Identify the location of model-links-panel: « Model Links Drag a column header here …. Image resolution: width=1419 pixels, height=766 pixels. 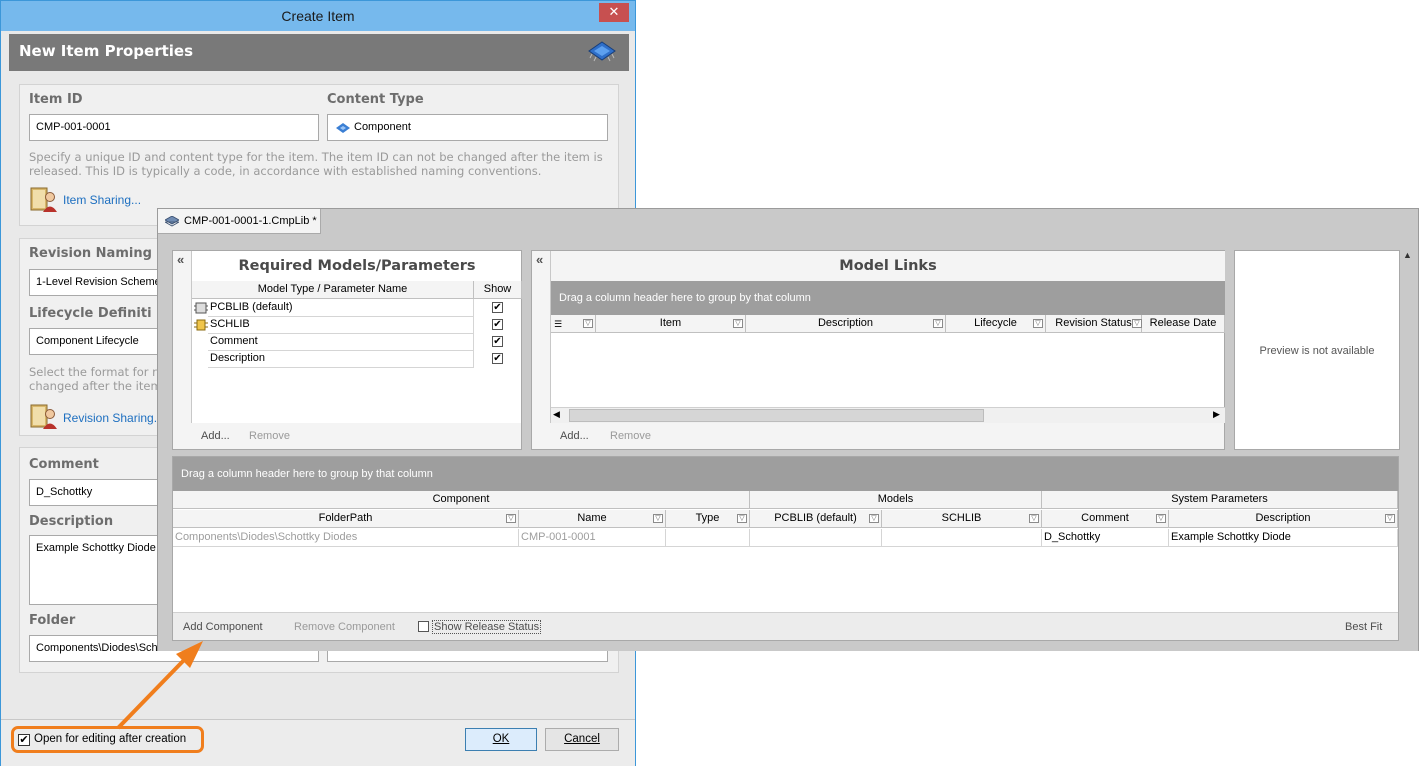
(878, 350).